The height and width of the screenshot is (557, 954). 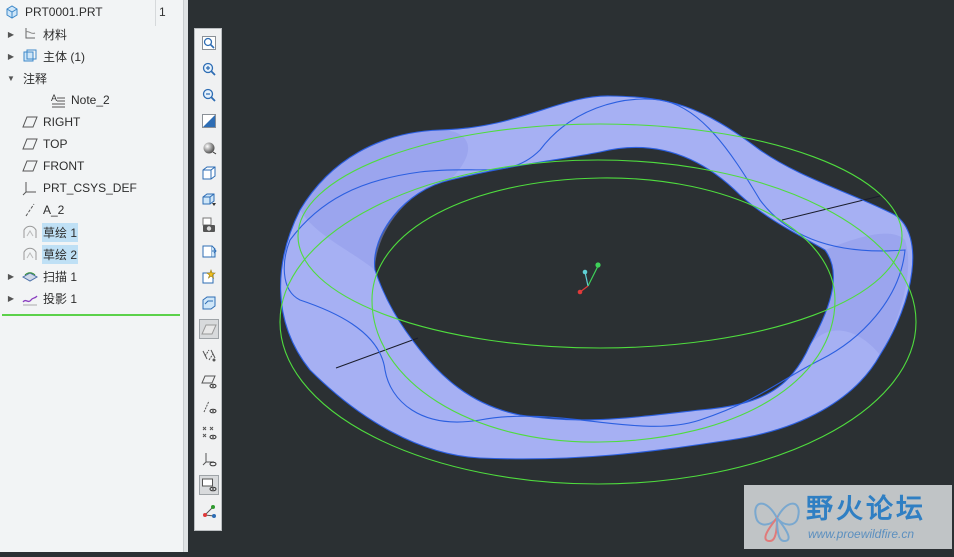 I want to click on tree-item: TOP, so click(x=37, y=144).